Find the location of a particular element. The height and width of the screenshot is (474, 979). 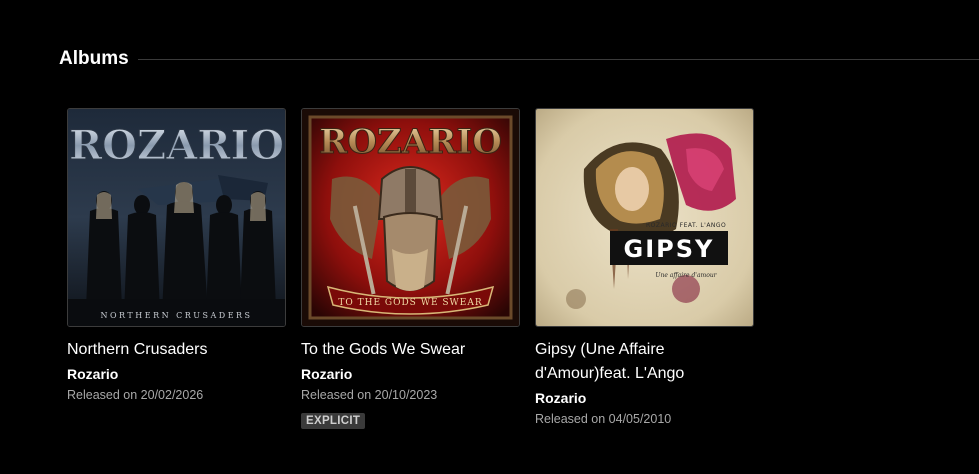

cover-subtitle-text: NORTHERN CRUSADERS is located at coordinates (176, 315).